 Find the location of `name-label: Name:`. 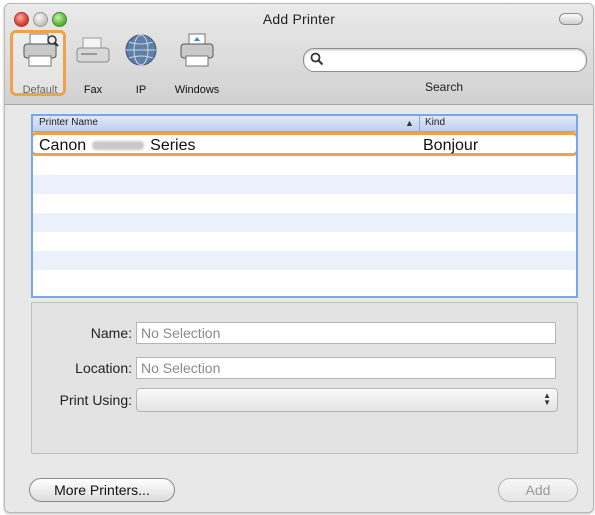

name-label: Name: is located at coordinates (111, 333).